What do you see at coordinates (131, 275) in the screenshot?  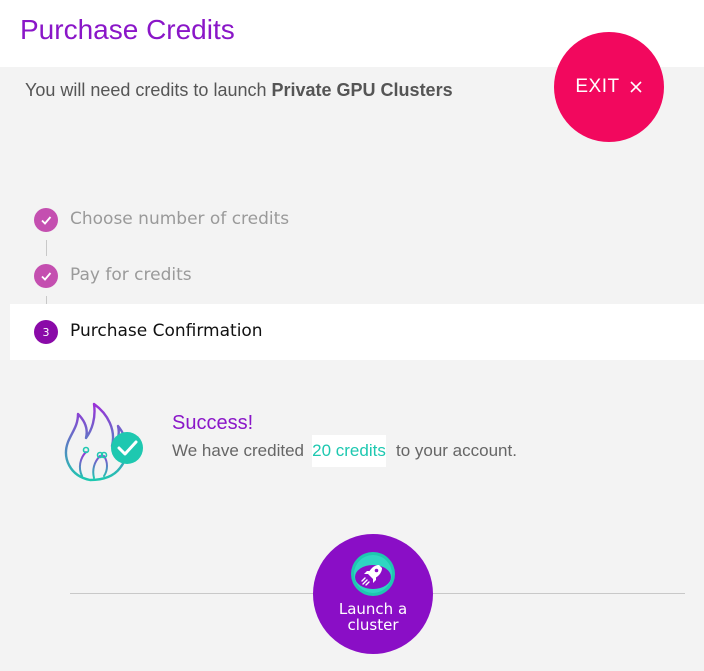 I see `step-label: Pay for credits` at bounding box center [131, 275].